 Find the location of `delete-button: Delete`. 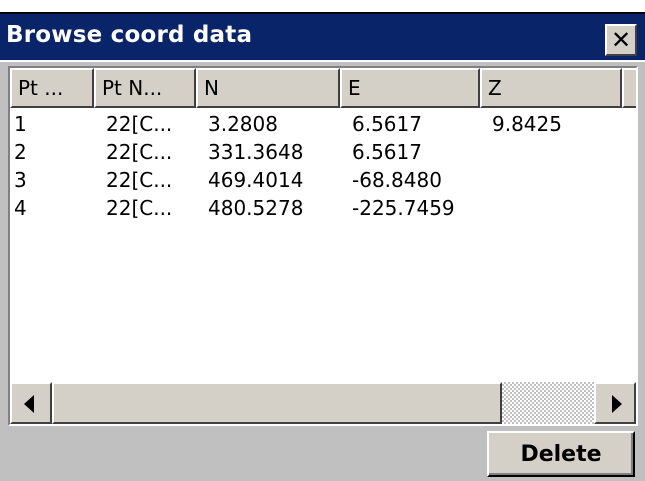

delete-button: Delete is located at coordinates (561, 454).